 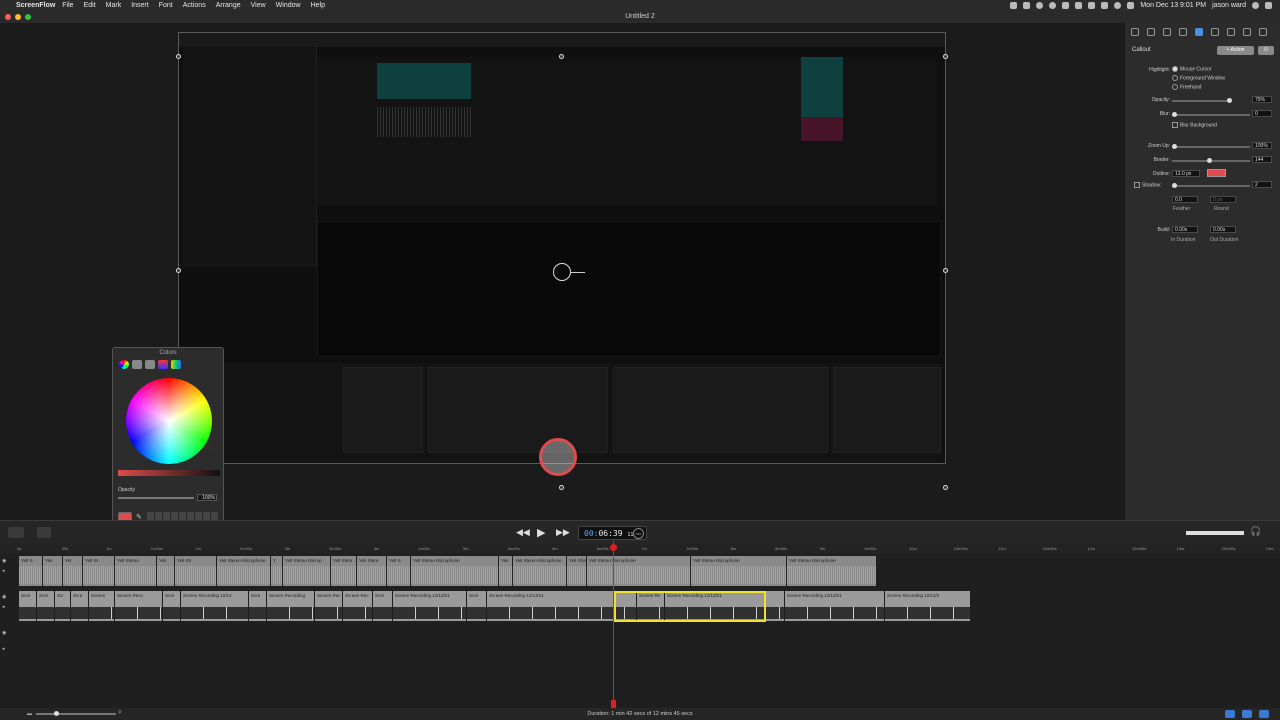 I want to click on video-clip: Screen Recording 12/13/21, so click(x=834, y=606).